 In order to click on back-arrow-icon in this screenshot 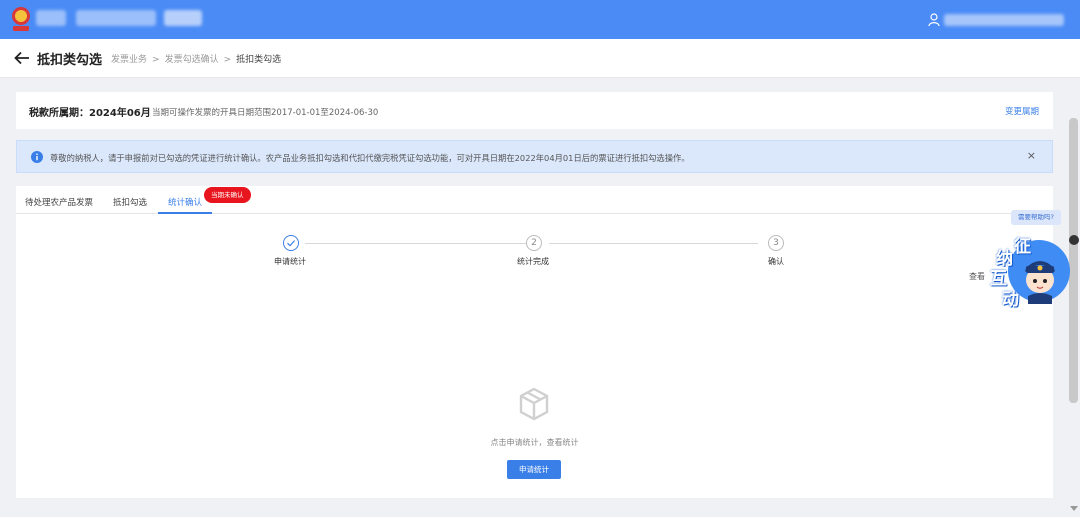, I will do `click(22, 58)`.